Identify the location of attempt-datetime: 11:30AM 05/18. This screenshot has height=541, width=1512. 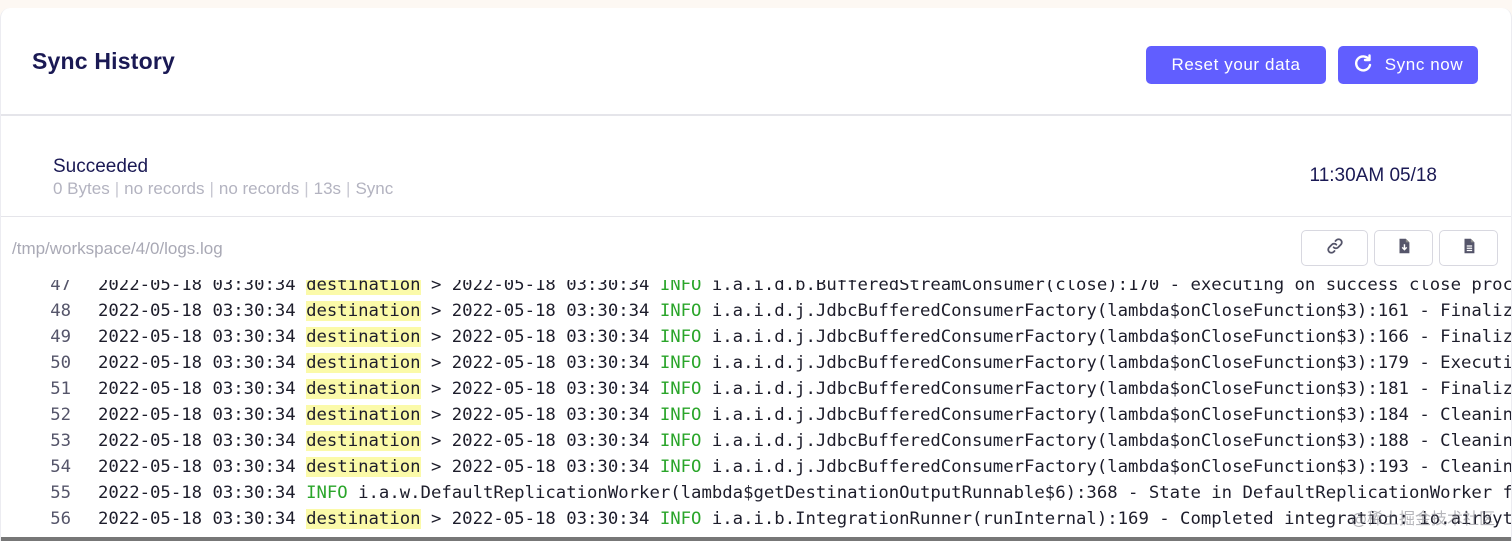
(1373, 175).